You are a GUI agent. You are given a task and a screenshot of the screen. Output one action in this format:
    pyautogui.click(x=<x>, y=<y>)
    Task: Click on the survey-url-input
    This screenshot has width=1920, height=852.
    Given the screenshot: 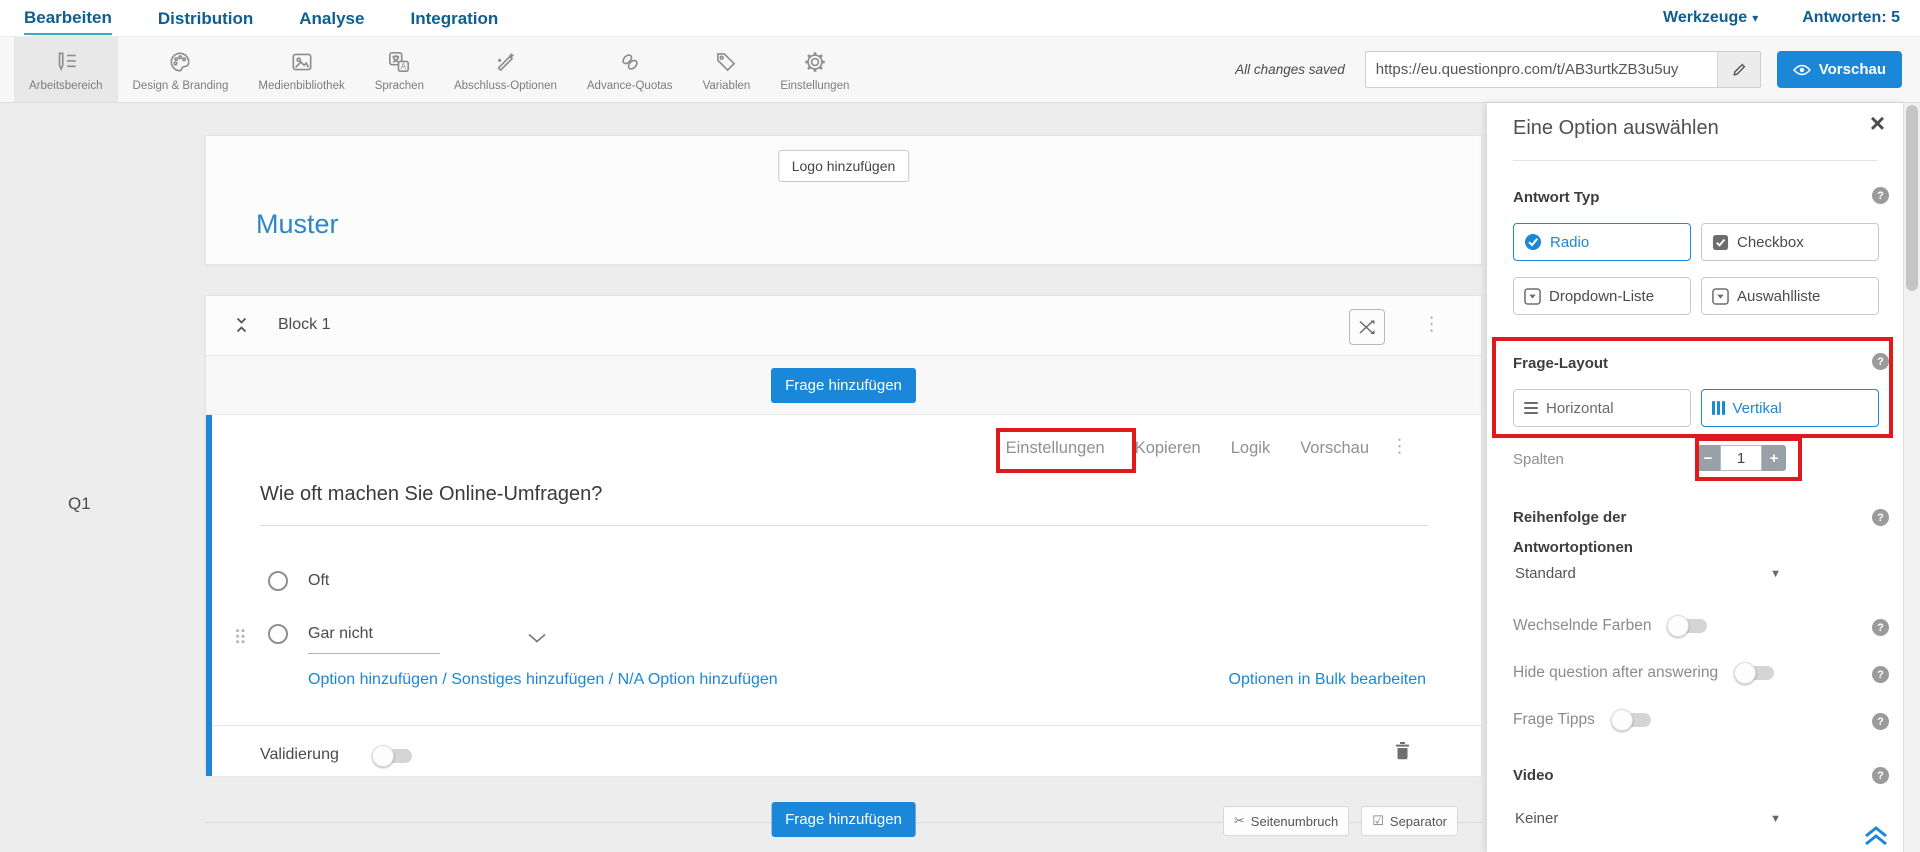 What is the action you would take?
    pyautogui.click(x=1541, y=69)
    